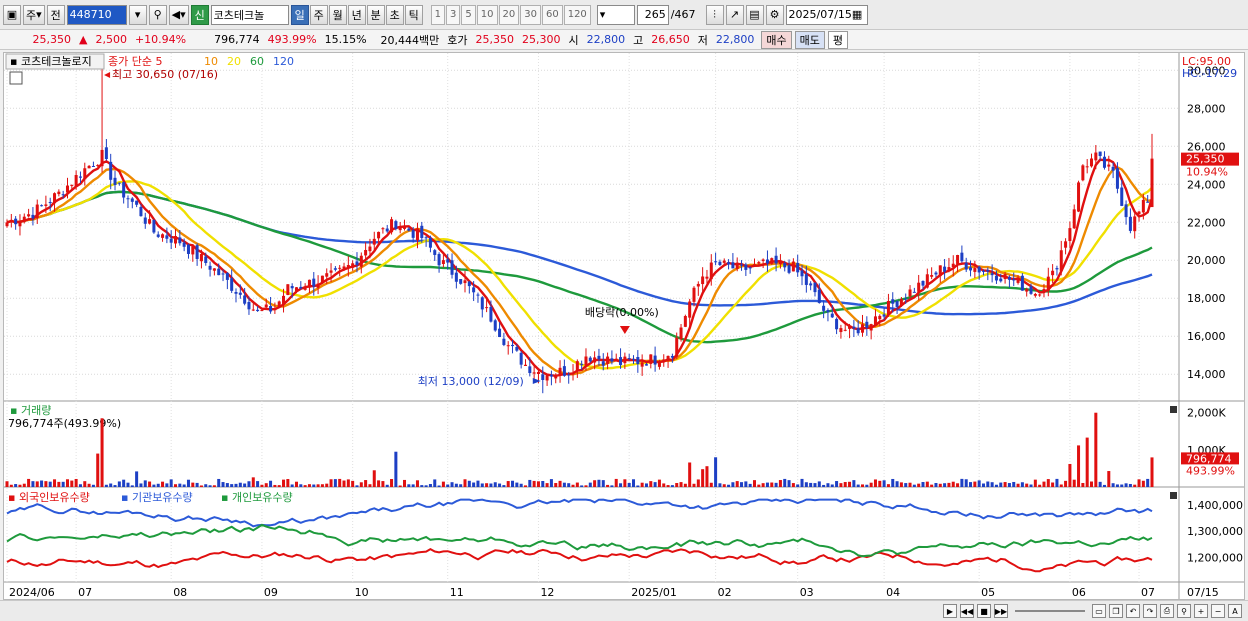 The image size is (1248, 621). Describe the element at coordinates (487, 14) in the screenshot. I see `interval-button-10: 10` at that location.